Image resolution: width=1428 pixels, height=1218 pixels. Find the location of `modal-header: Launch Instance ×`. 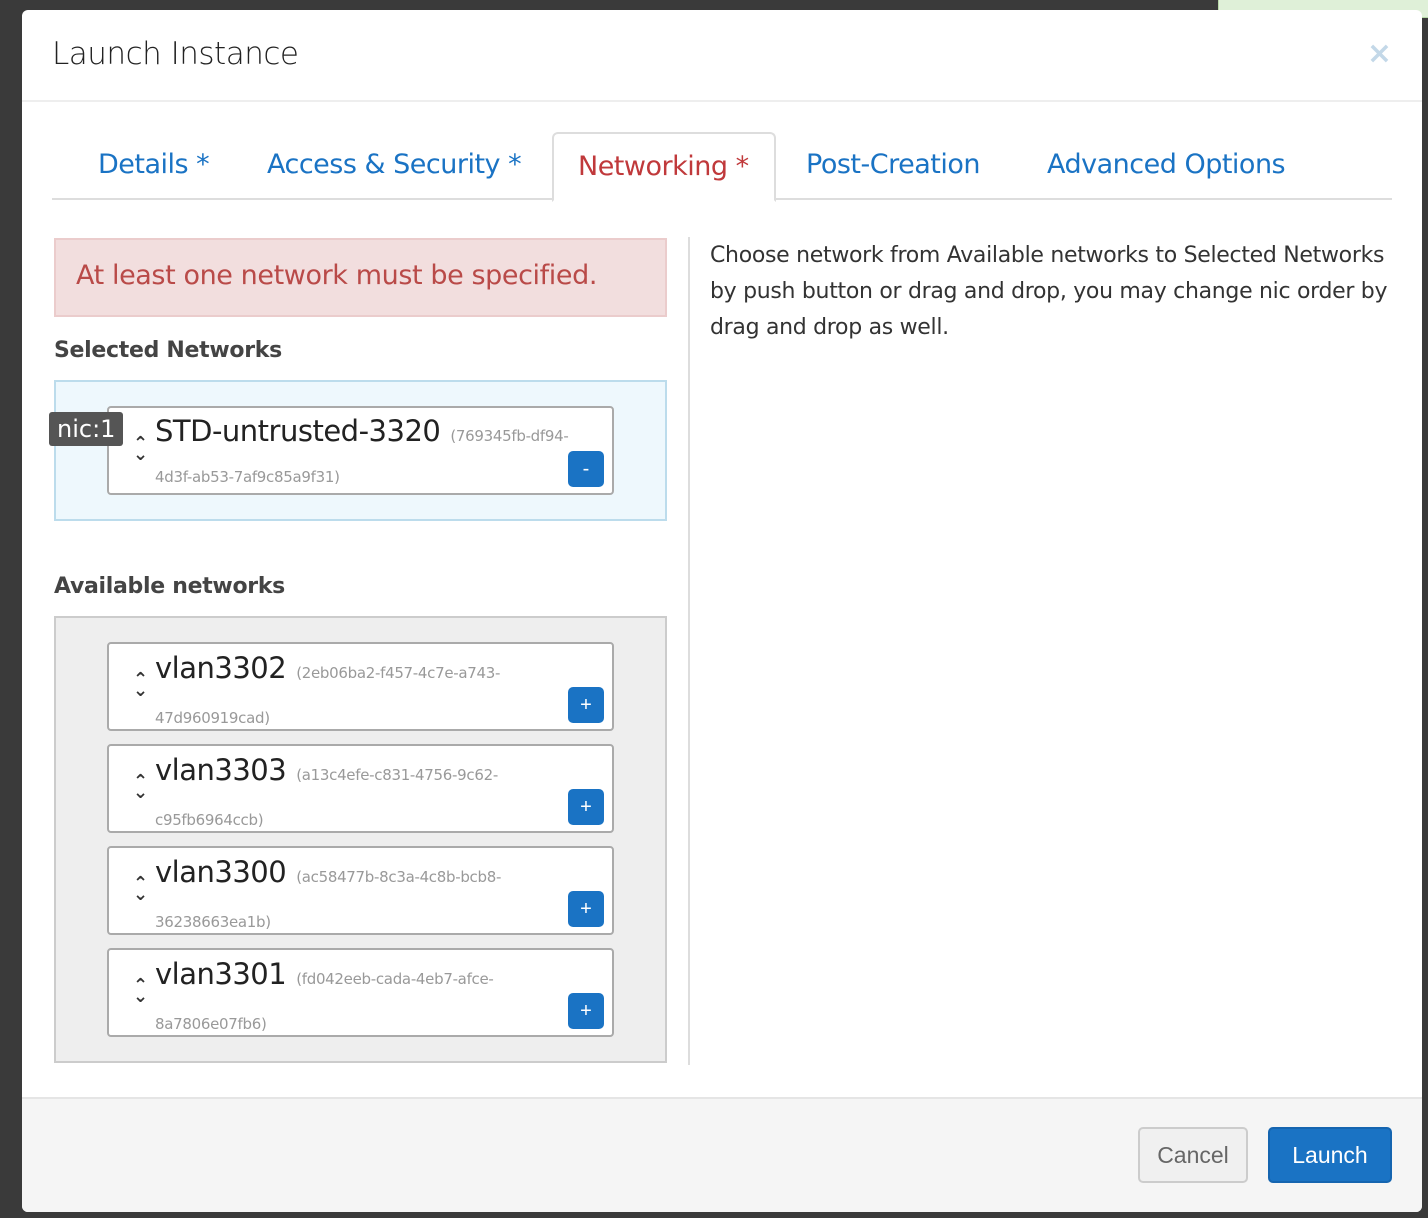

modal-header: Launch Instance × is located at coordinates (722, 56).